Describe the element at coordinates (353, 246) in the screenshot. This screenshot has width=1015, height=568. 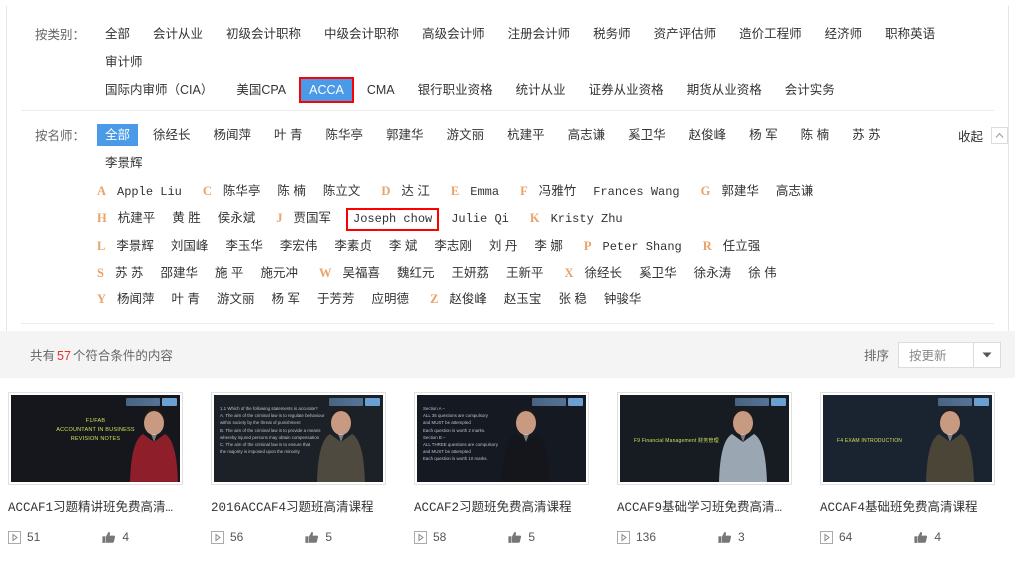
I see `teacher-name-link: 李素贞` at that location.